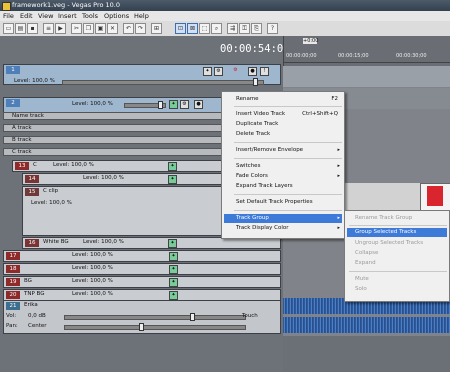 The width and height of the screenshot is (450, 372). I want to click on menu-item-duplicate-track: Duplicate Track, so click(257, 124).